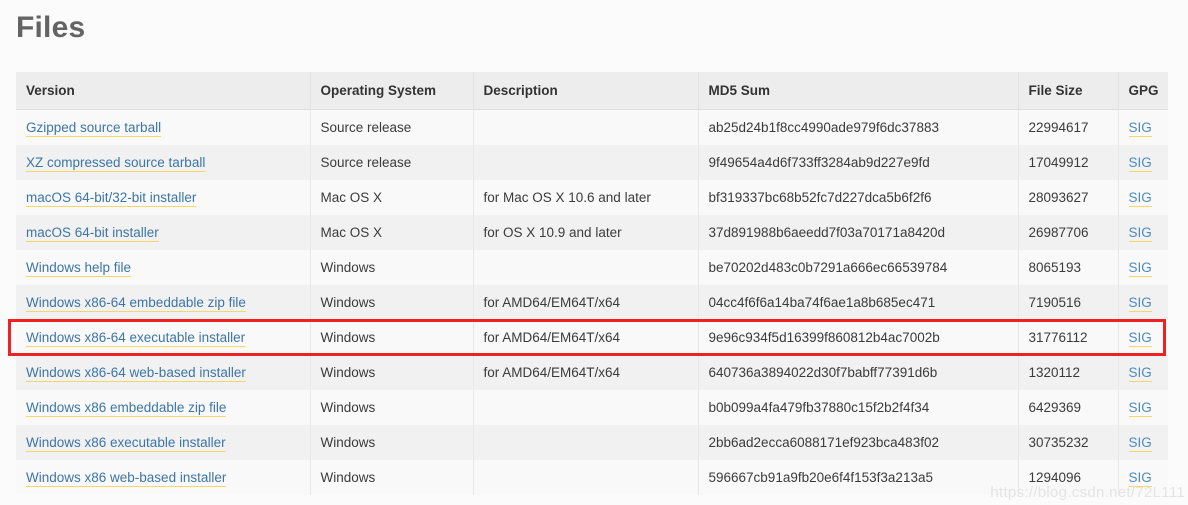 This screenshot has width=1188, height=505. I want to click on column-header-md5-sum: MD5 Sum, so click(858, 91).